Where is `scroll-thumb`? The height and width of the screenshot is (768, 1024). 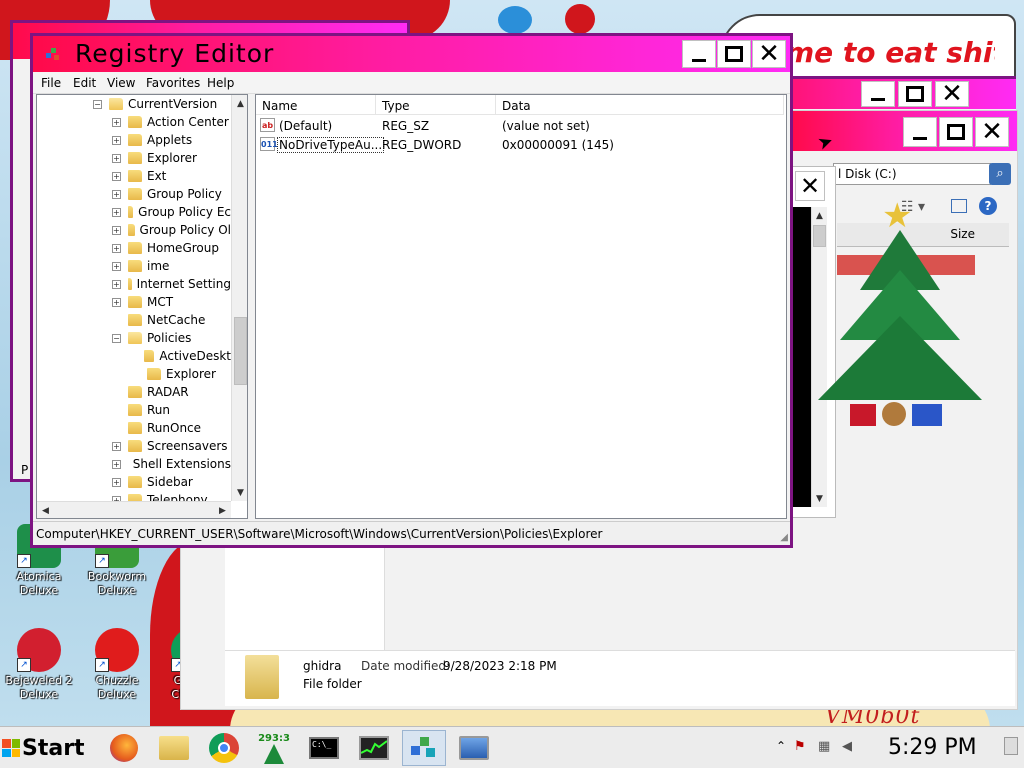
scroll-thumb is located at coordinates (240, 351).